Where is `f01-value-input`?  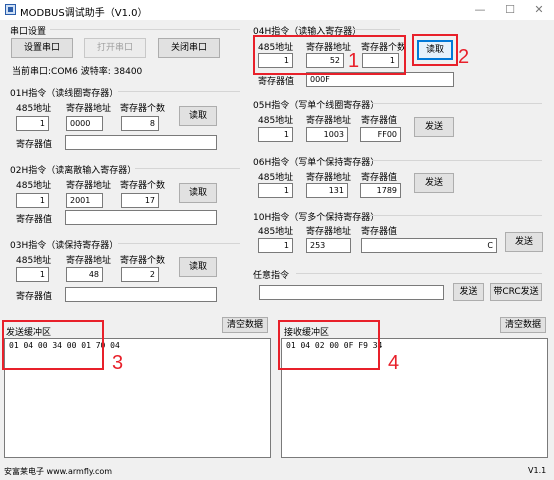 f01-value-input is located at coordinates (141, 142).